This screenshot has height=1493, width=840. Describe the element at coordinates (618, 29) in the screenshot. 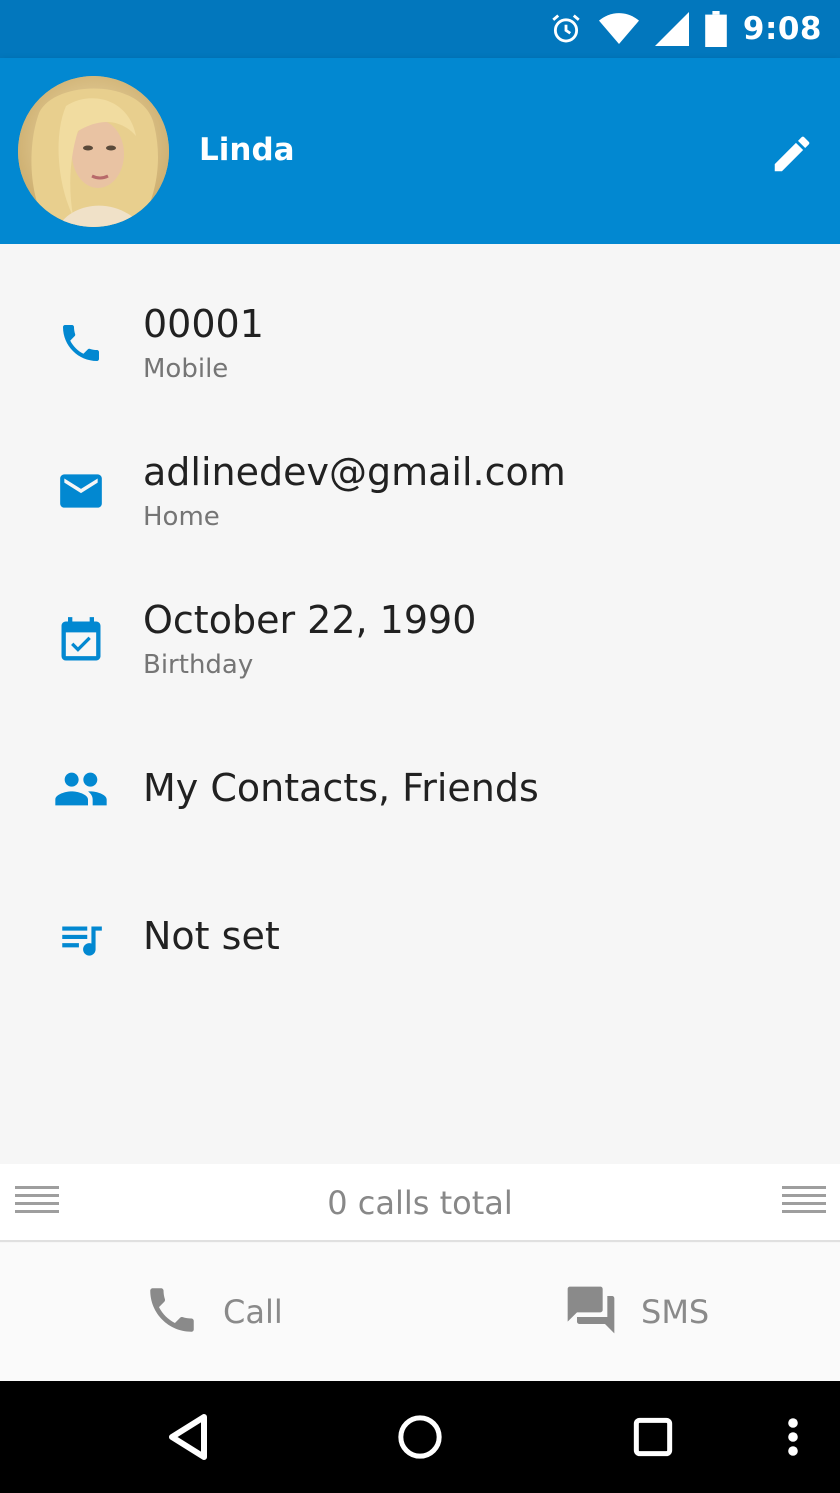

I see `wifi-icon` at that location.